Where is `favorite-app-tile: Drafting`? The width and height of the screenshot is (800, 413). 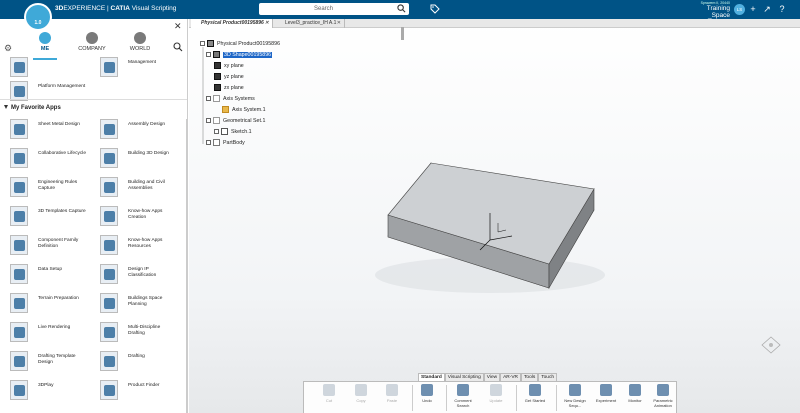 favorite-app-tile: Drafting is located at coordinates (134, 365).